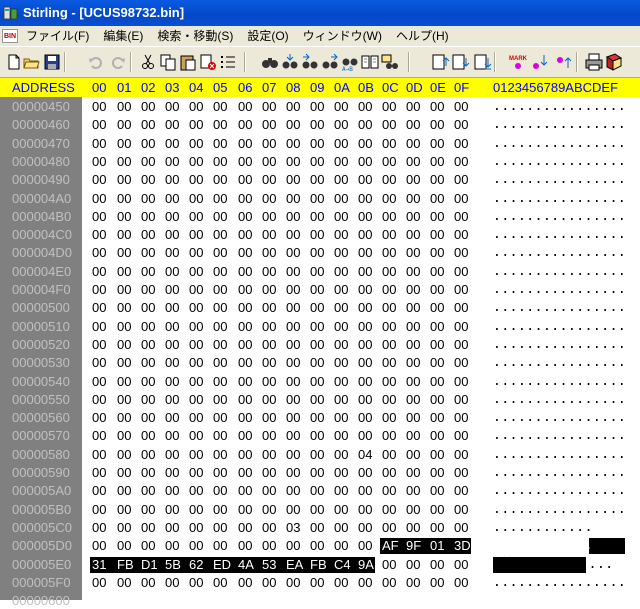 Image resolution: width=640 pixels, height=609 pixels. I want to click on hex-byte: 03, so click(295, 528).